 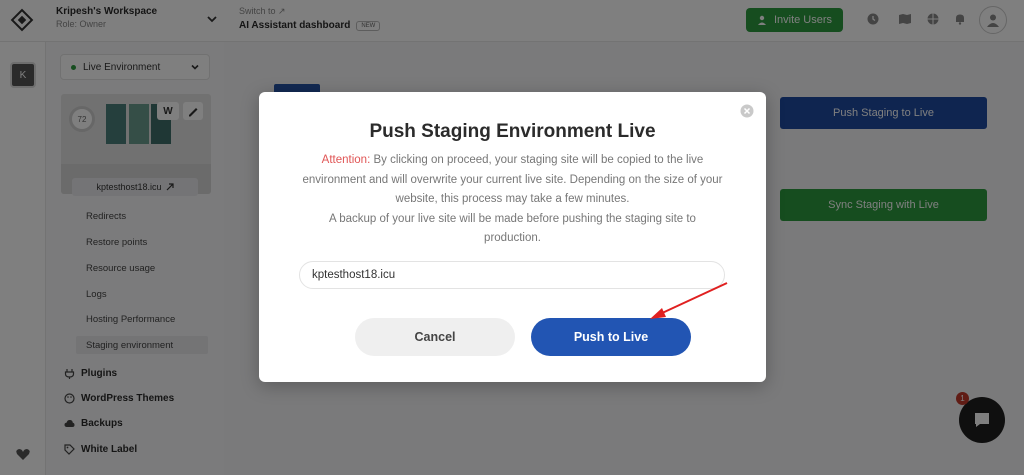 What do you see at coordinates (435, 337) in the screenshot?
I see `cancel-button: Cancel` at bounding box center [435, 337].